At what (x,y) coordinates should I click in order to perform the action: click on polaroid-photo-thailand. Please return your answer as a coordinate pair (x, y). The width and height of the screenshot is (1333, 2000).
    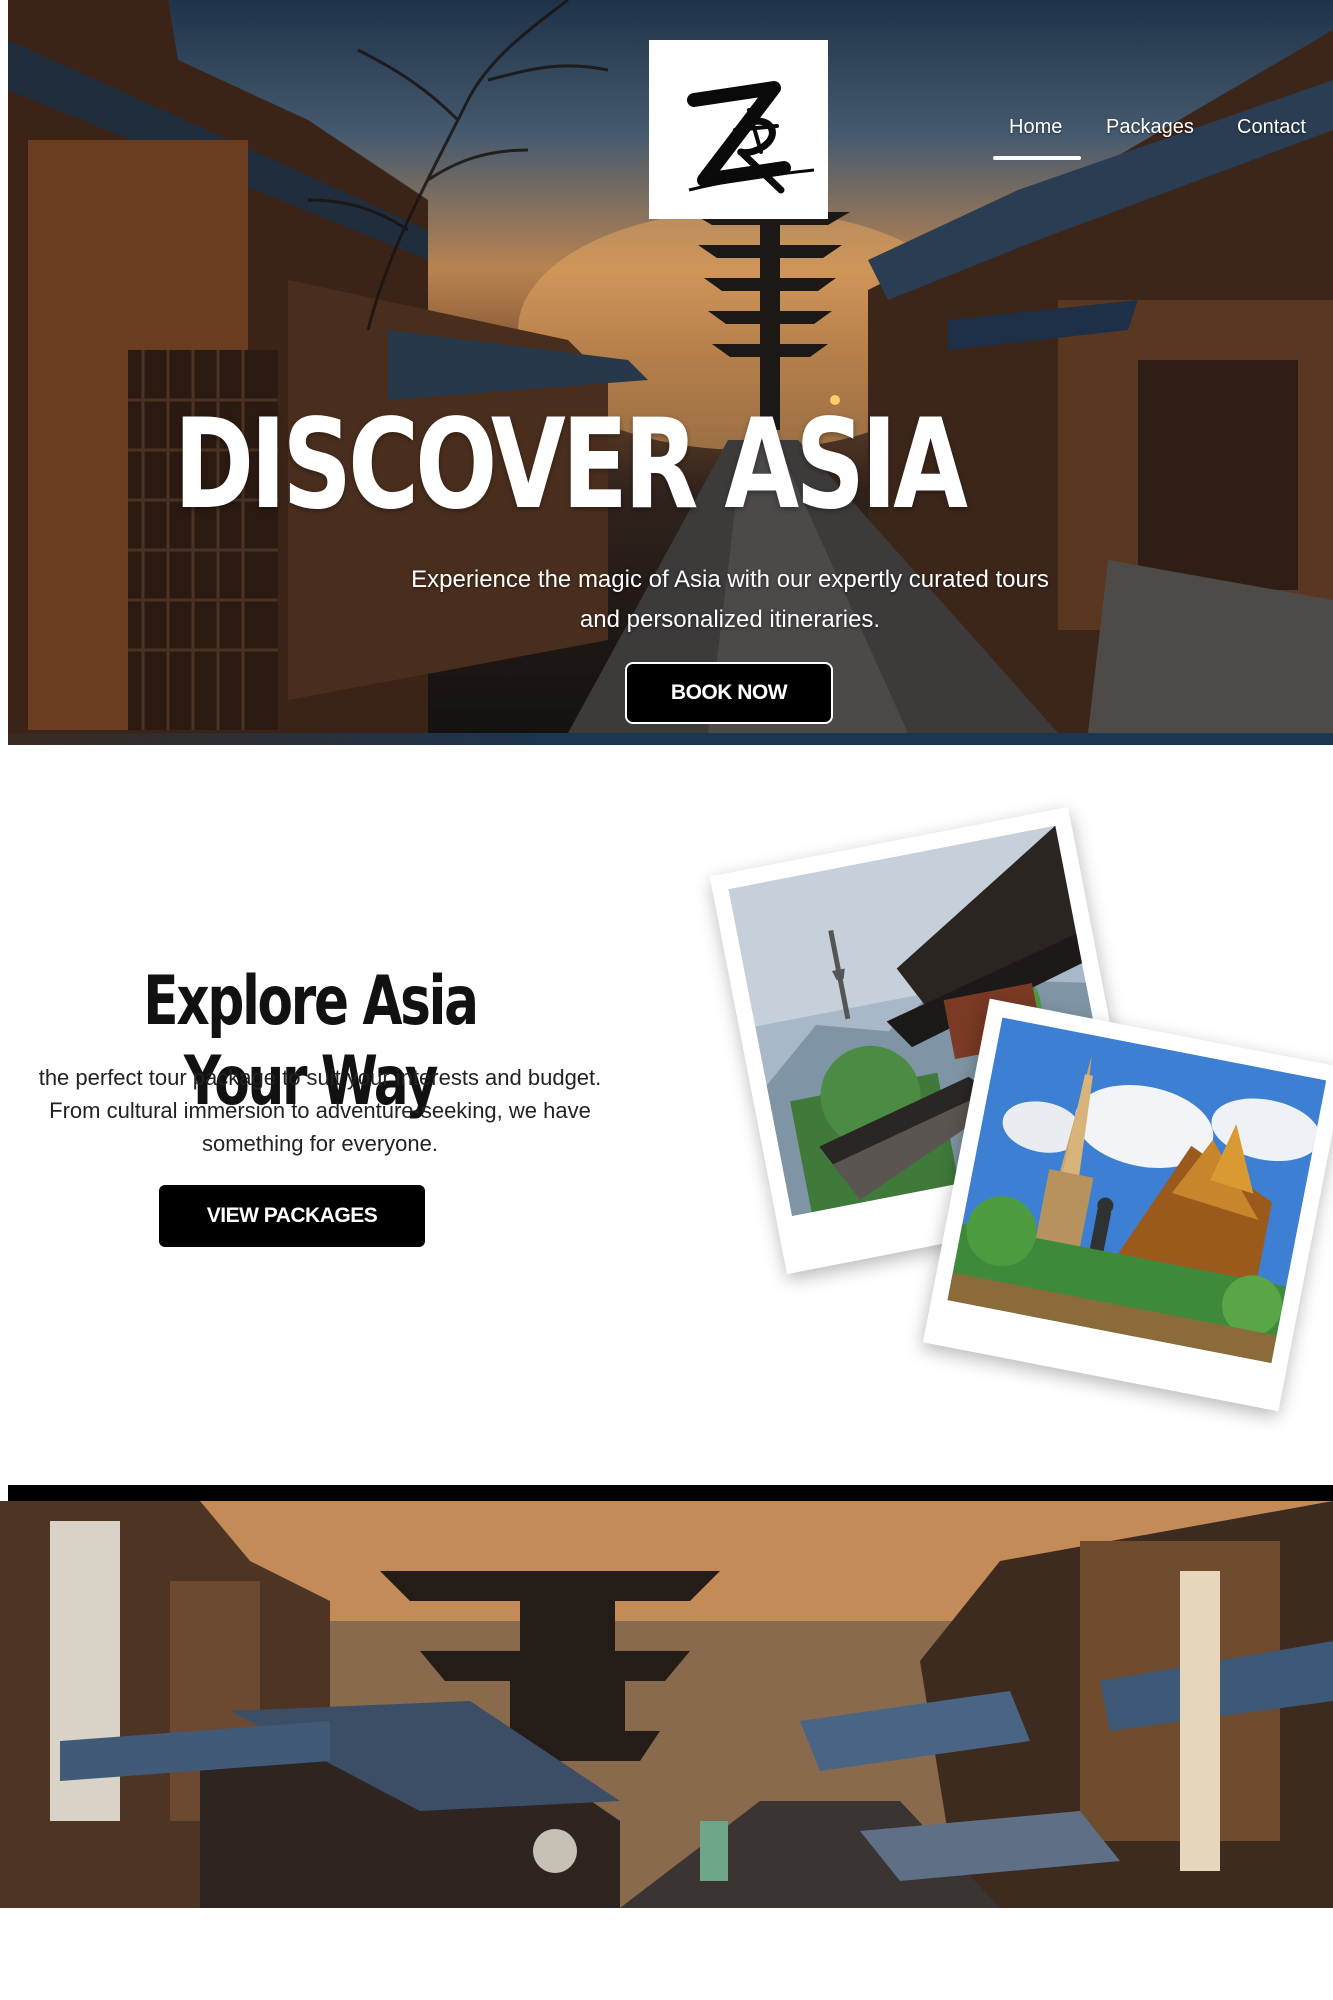
    Looking at the image, I should click on (1127, 1205).